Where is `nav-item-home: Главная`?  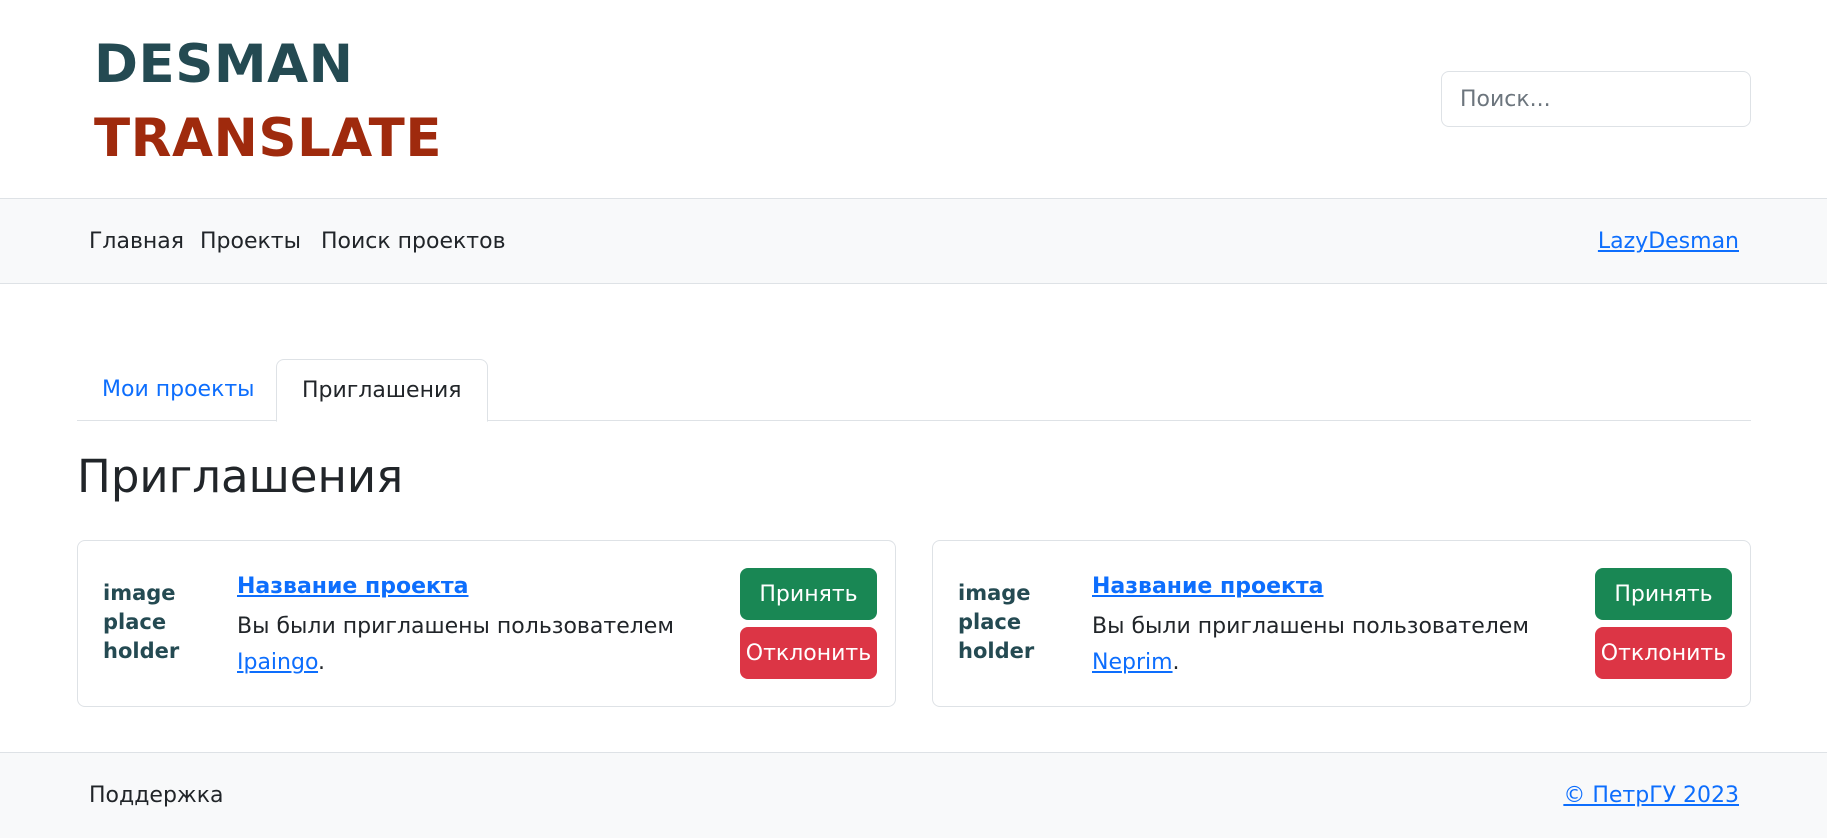
nav-item-home: Главная is located at coordinates (136, 241).